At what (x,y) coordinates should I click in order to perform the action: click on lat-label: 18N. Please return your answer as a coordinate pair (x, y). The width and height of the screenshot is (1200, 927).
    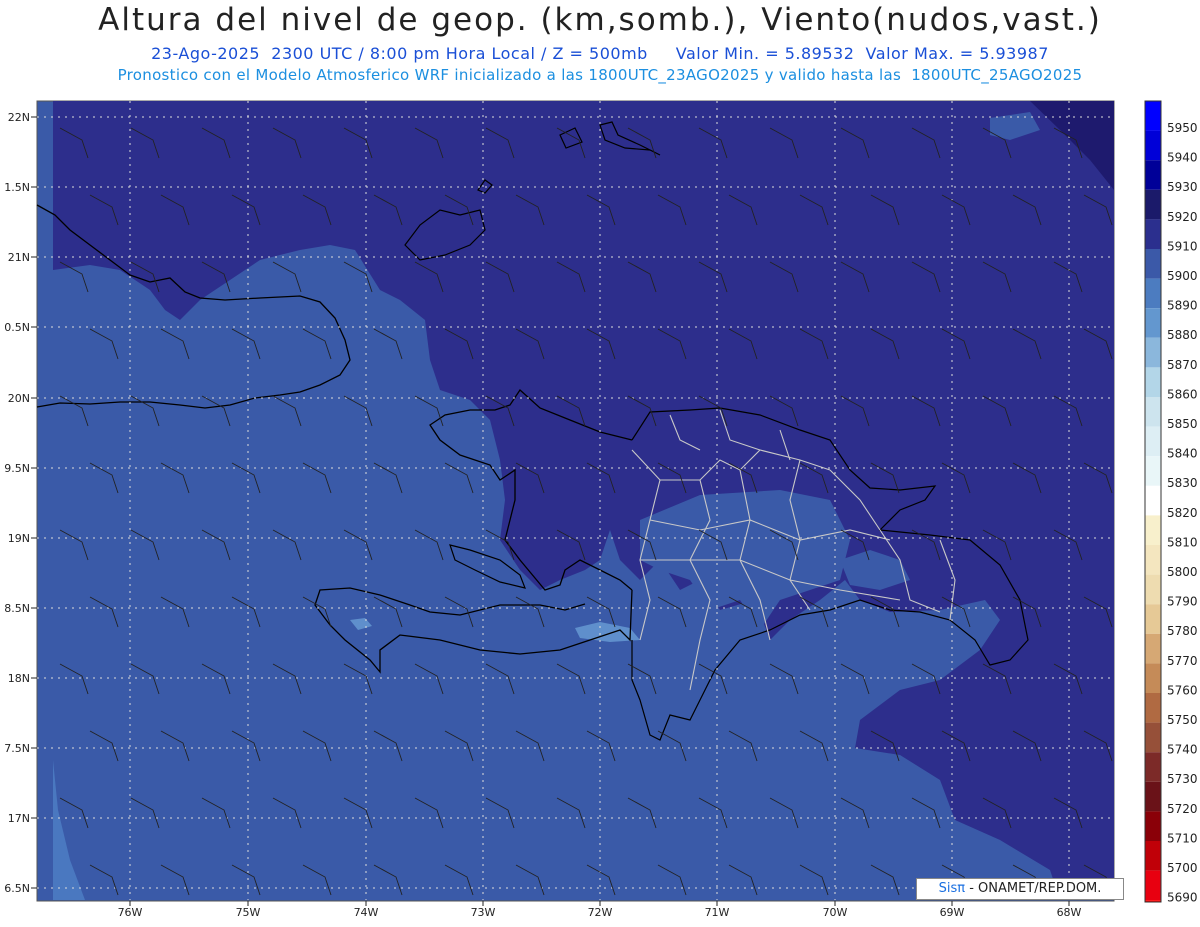
    Looking at the image, I should click on (19, 678).